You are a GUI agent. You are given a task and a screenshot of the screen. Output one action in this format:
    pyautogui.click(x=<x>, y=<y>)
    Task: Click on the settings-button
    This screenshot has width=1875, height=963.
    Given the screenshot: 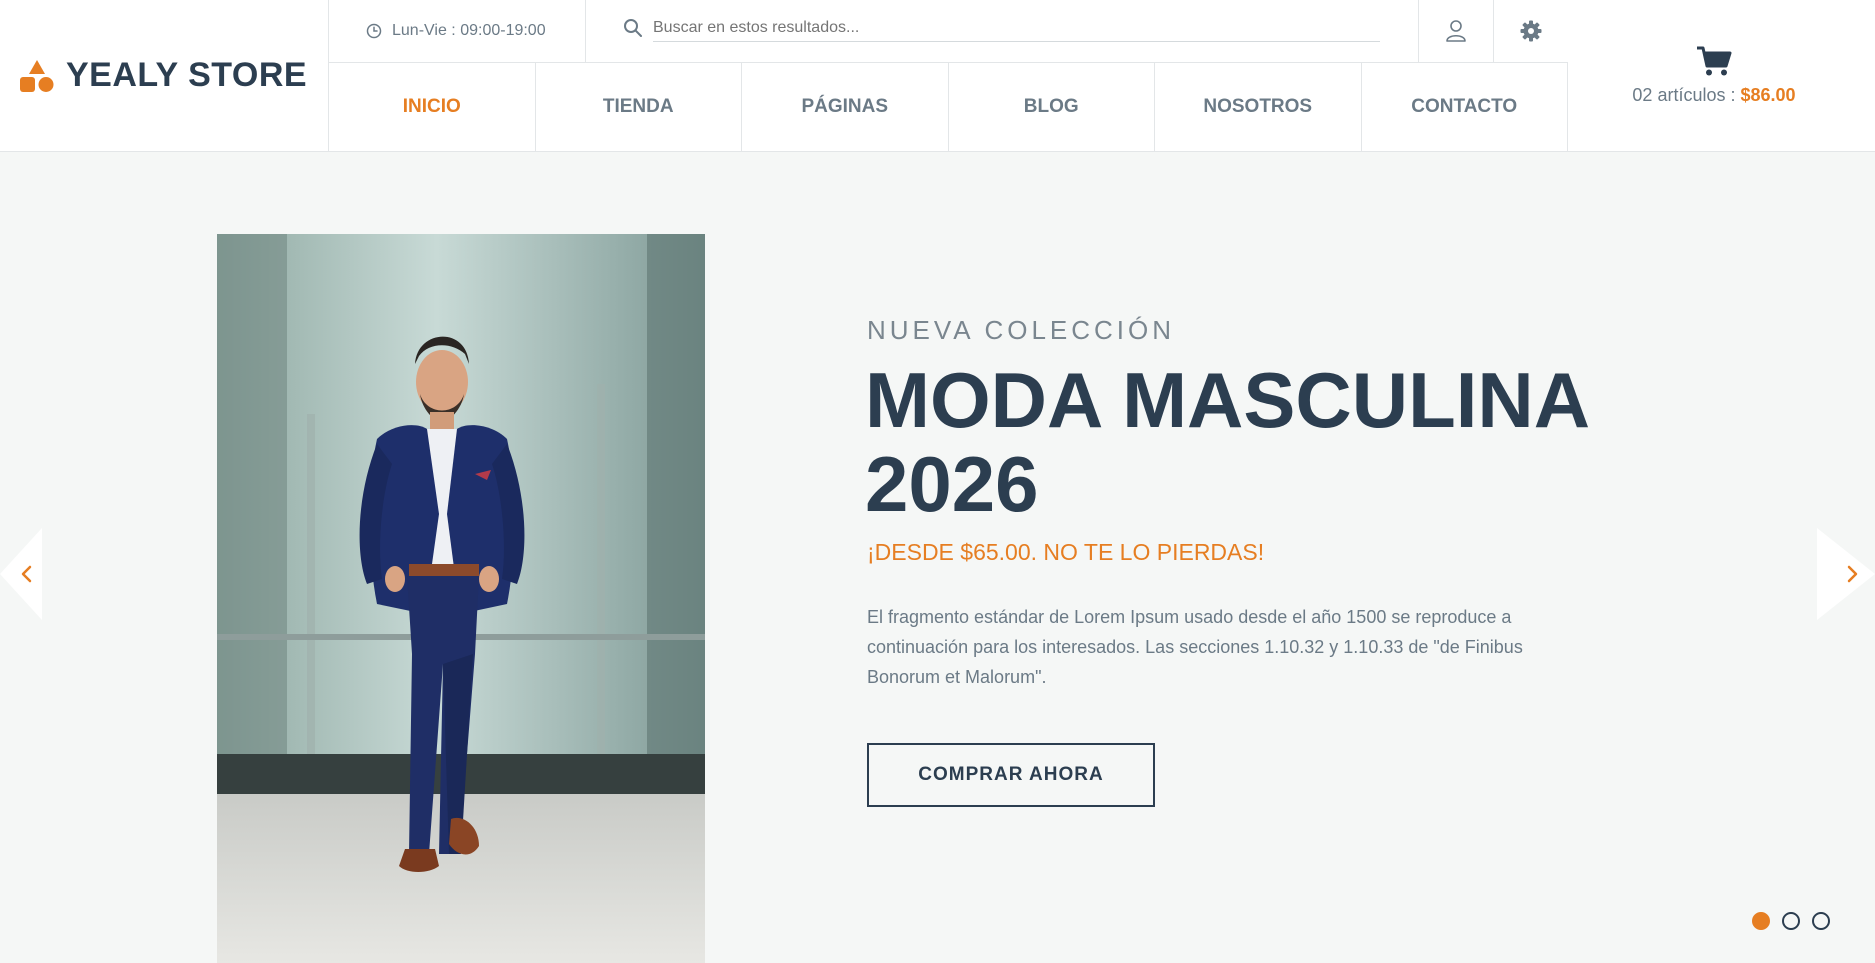 What is the action you would take?
    pyautogui.click(x=1530, y=31)
    